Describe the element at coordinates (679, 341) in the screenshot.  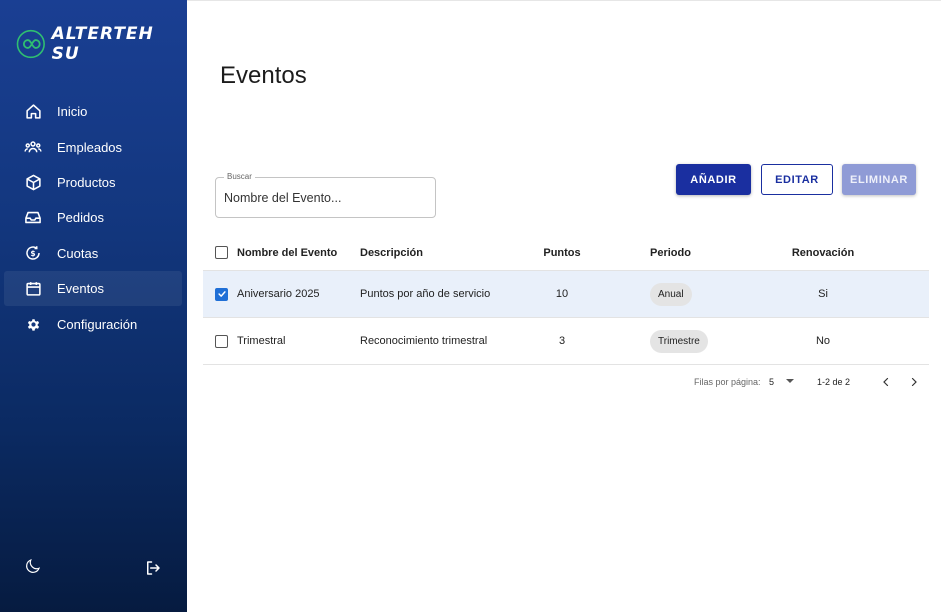
I see `period-chip: Trimestre` at that location.